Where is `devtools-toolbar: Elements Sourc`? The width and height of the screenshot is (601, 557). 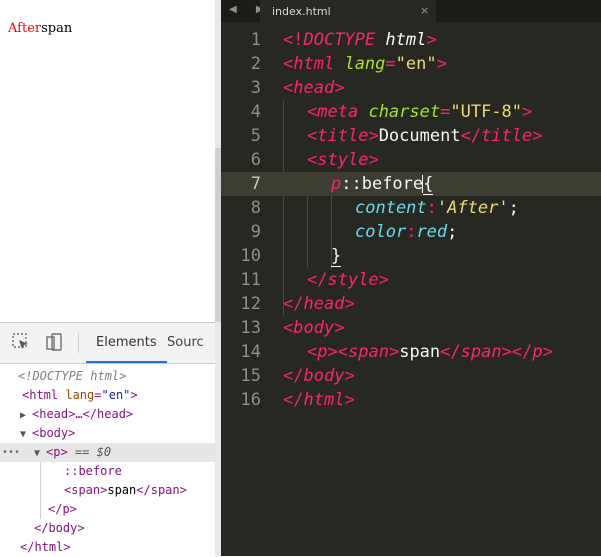 devtools-toolbar: Elements Sourc is located at coordinates (107, 343).